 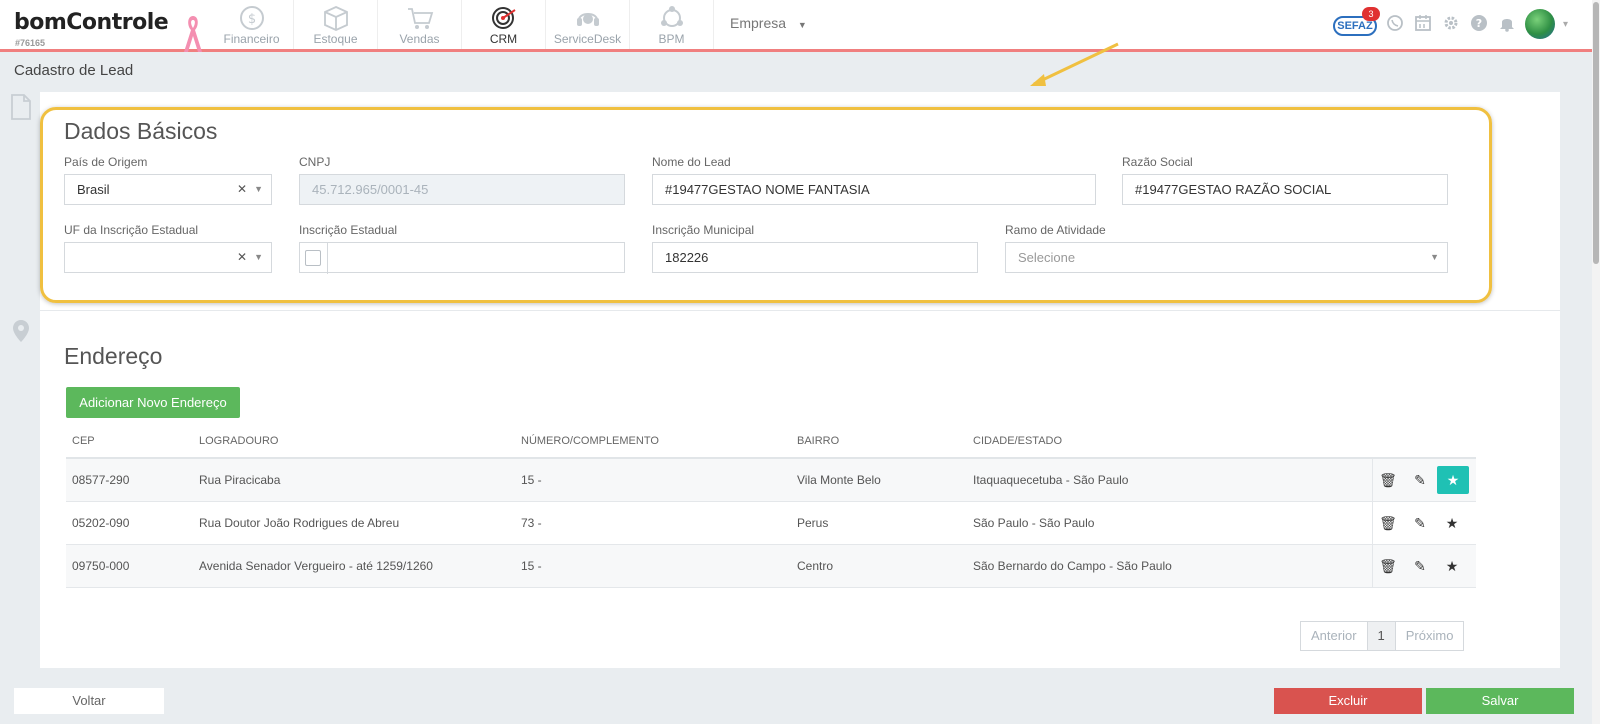 What do you see at coordinates (813, 523) in the screenshot?
I see `cell-bairro: Perus` at bounding box center [813, 523].